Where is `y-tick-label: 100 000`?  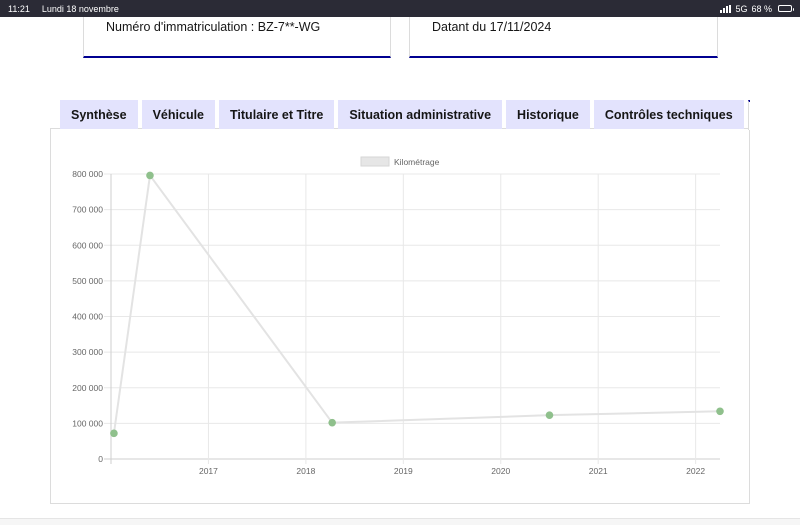
y-tick-label: 100 000 is located at coordinates (87, 423).